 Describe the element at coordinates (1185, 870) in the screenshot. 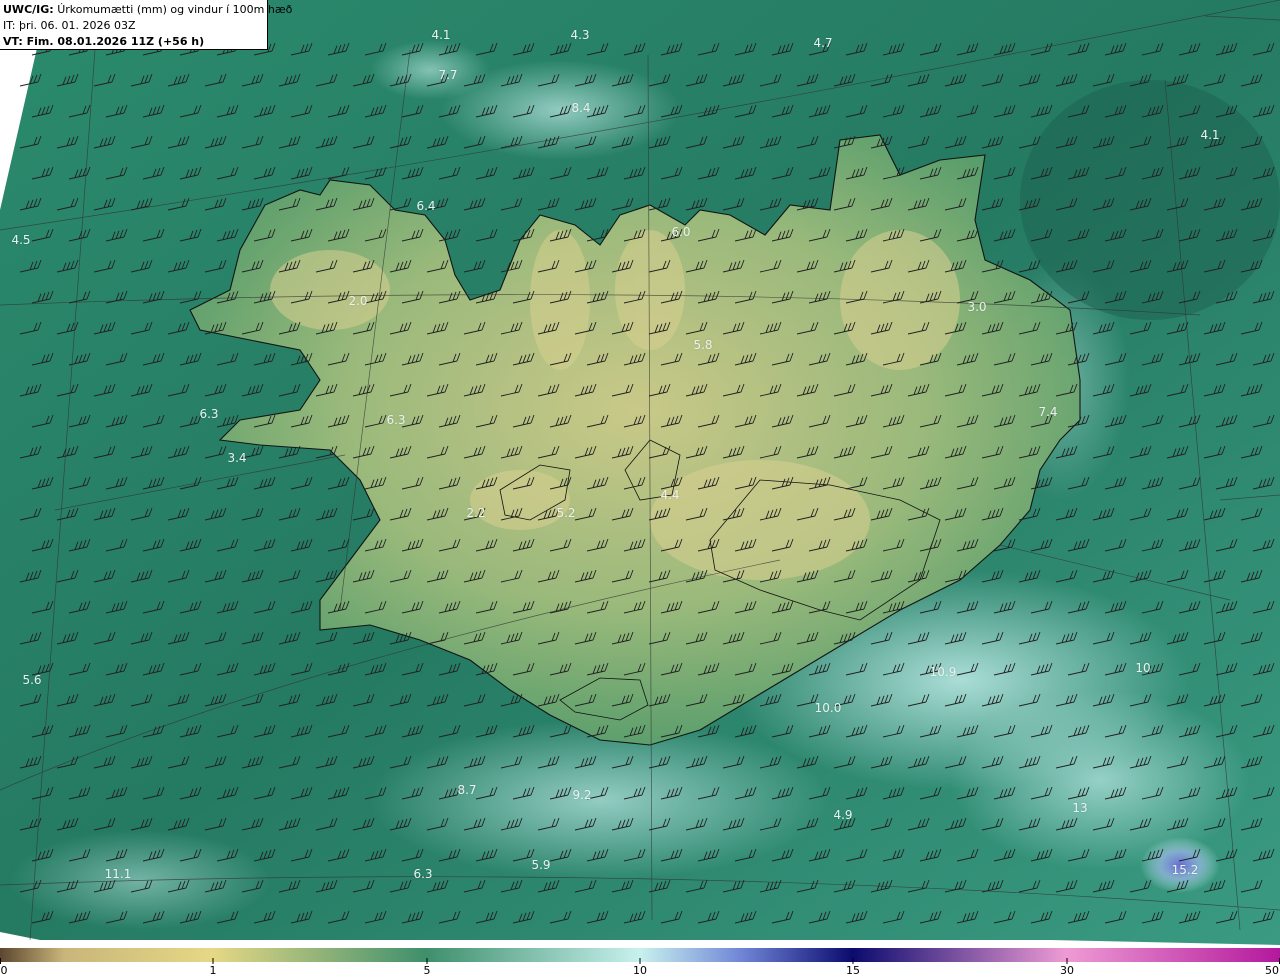

I see `precip-value-label: 15.2` at that location.